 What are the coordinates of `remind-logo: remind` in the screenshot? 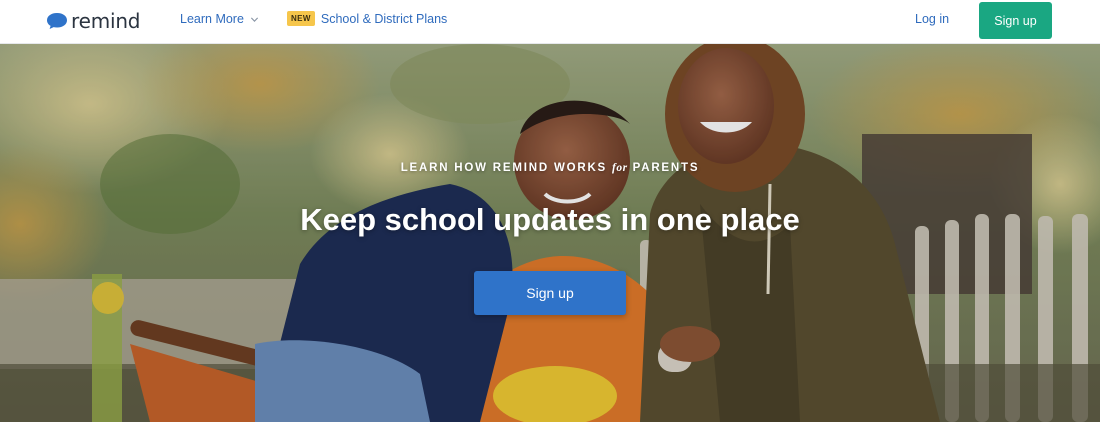 It's located at (93, 21).